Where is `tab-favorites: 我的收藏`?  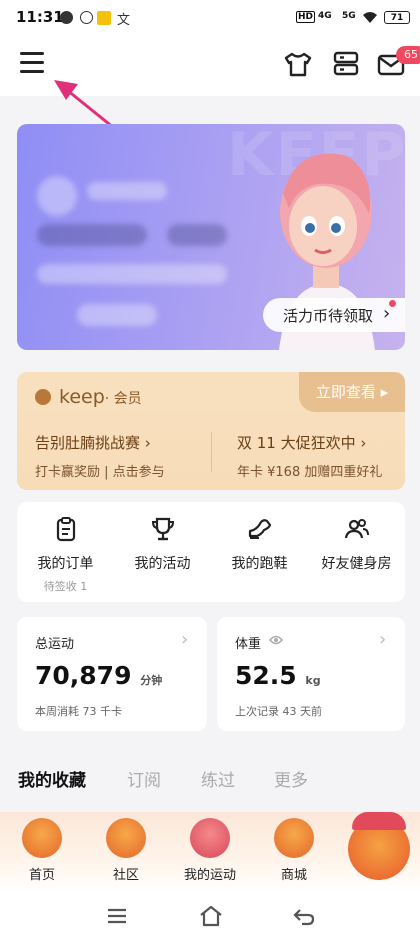
tab-favorites: 我的收藏 is located at coordinates (52, 778).